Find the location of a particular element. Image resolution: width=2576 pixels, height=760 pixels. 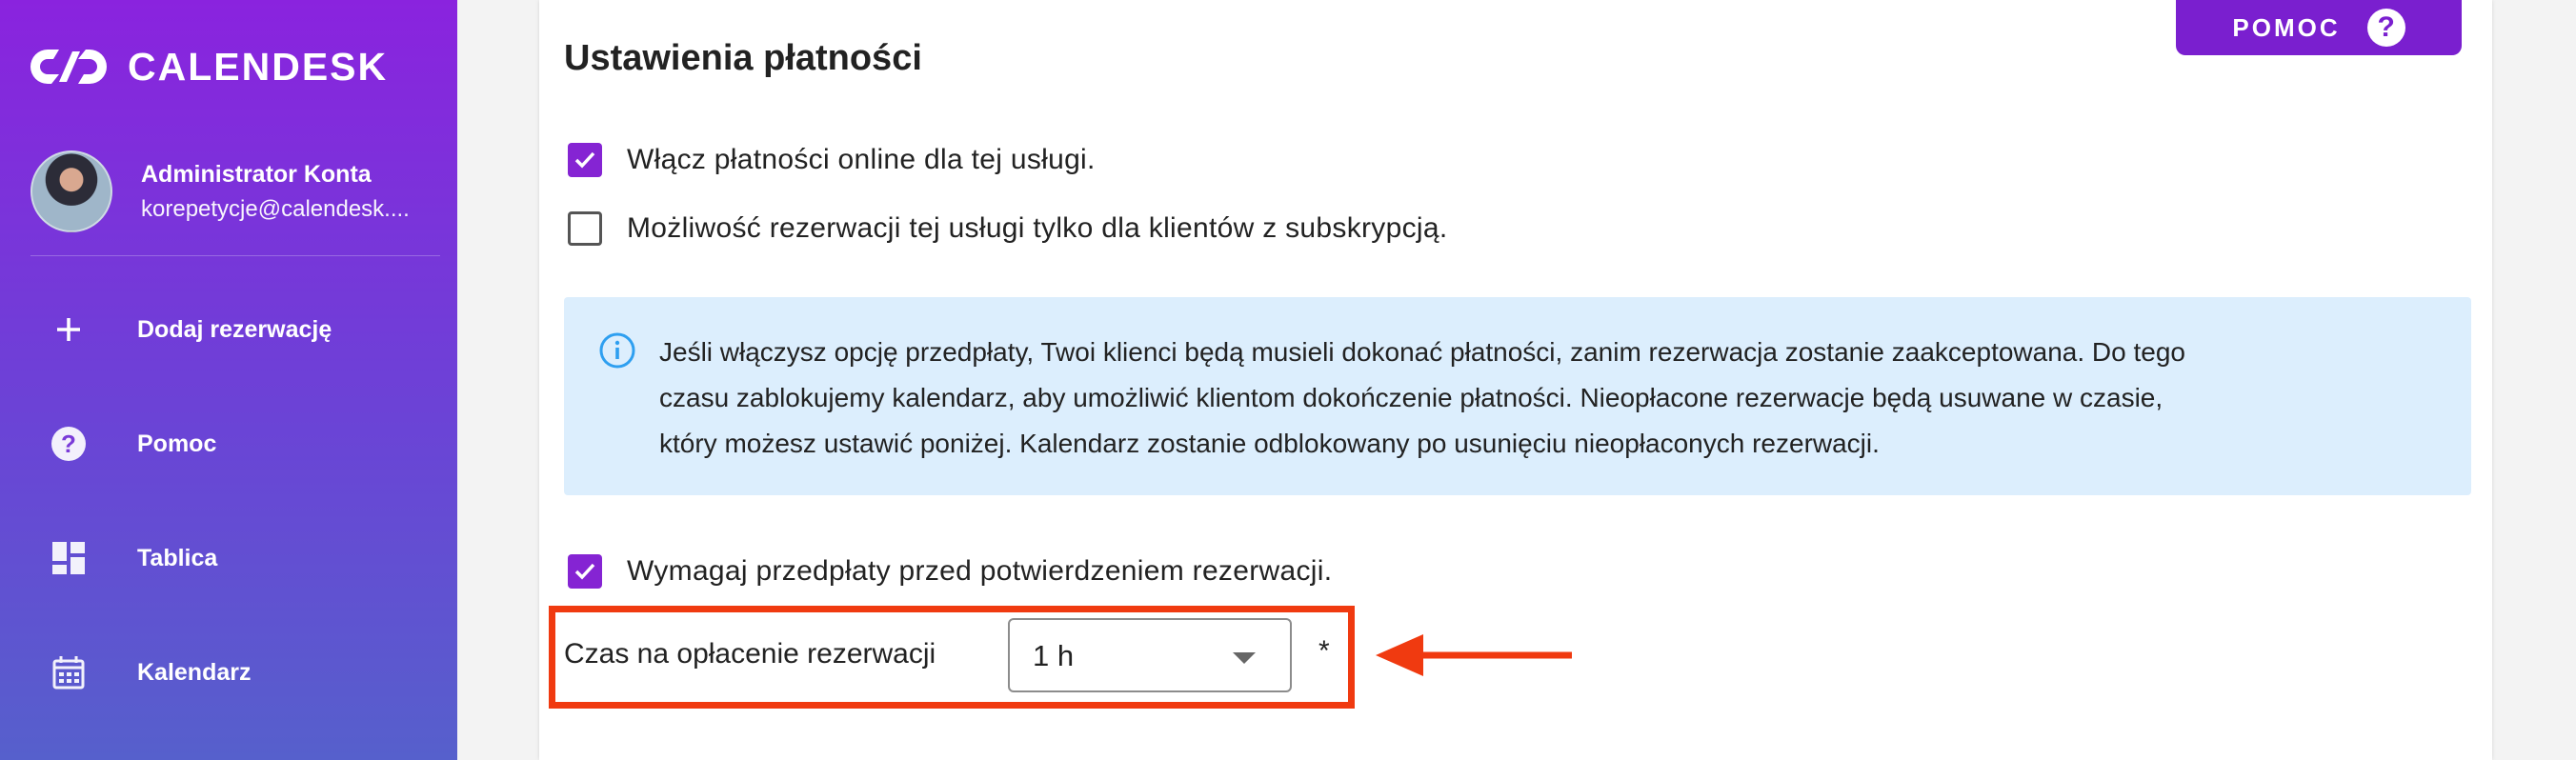

sidebar-item-label: Dodaj rezerwację is located at coordinates (234, 329).